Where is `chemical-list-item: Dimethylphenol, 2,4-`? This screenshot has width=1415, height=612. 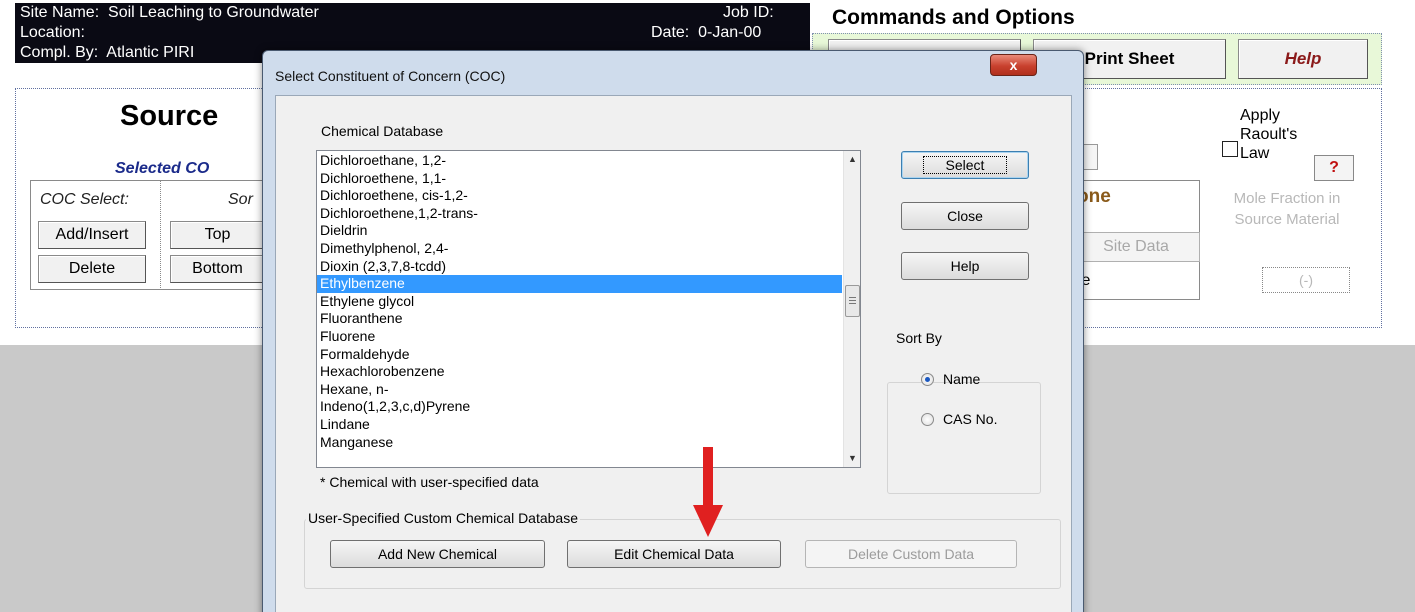 chemical-list-item: Dimethylphenol, 2,4- is located at coordinates (579, 249).